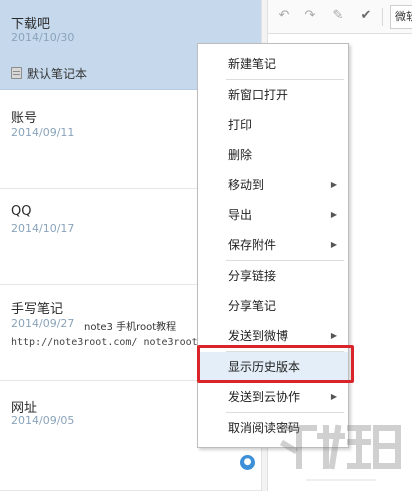 Image resolution: width=412 pixels, height=491 pixels. I want to click on menu-item-save-attachment: 保存附件 ▶, so click(273, 245).